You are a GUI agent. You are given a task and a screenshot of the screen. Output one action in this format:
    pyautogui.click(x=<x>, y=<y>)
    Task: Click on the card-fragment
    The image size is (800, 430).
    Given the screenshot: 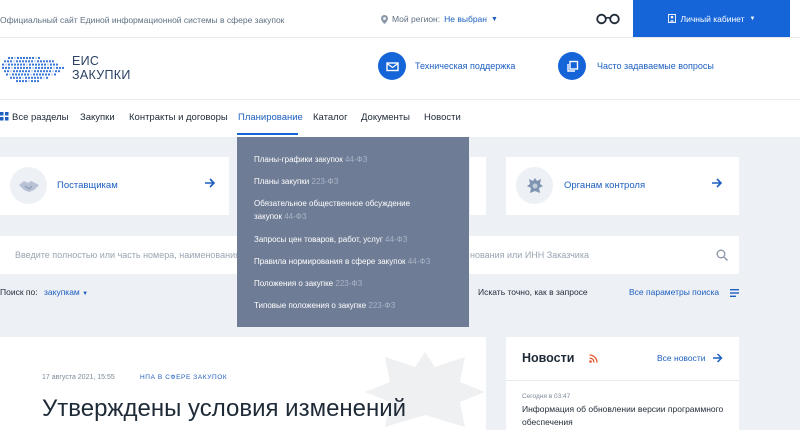 What is the action you would take?
    pyautogui.click(x=478, y=186)
    